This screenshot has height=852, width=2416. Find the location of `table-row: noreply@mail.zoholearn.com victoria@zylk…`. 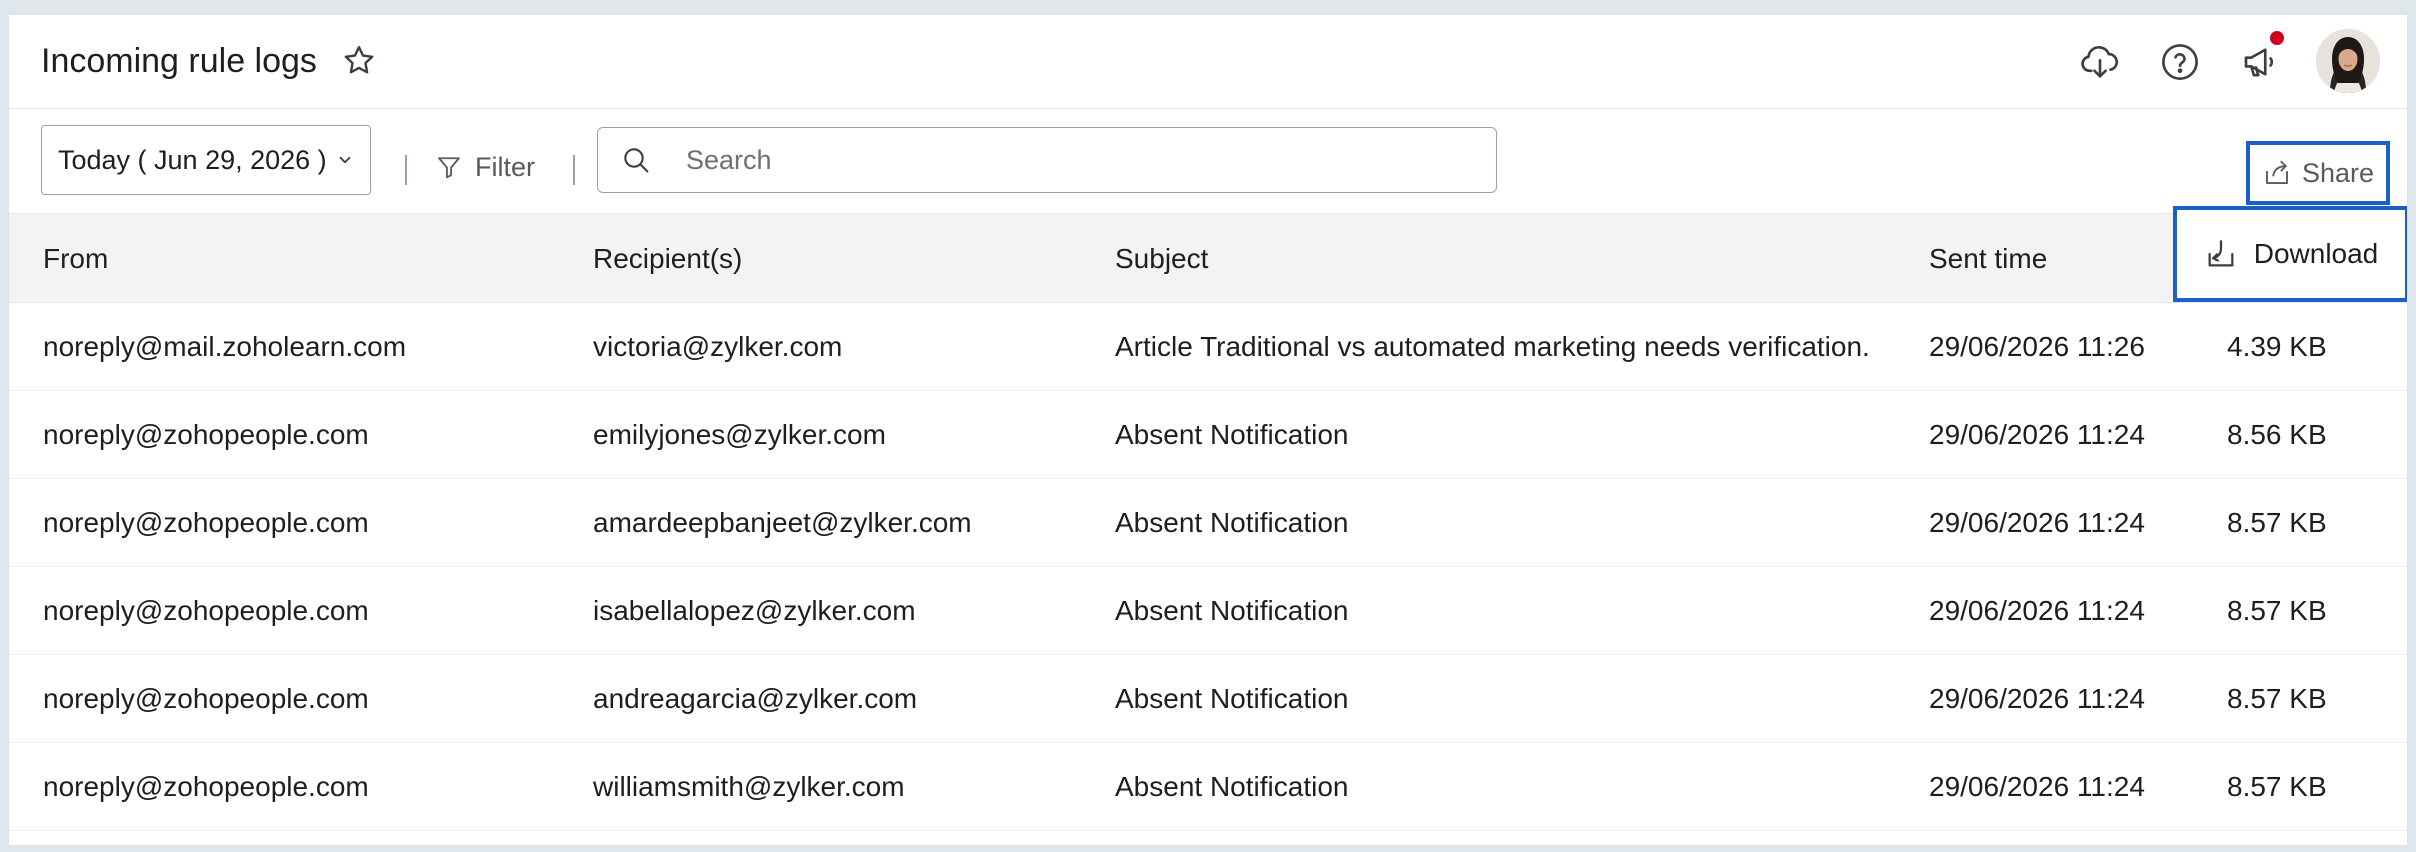

table-row: noreply@mail.zoholearn.com victoria@zylk… is located at coordinates (1208, 347).